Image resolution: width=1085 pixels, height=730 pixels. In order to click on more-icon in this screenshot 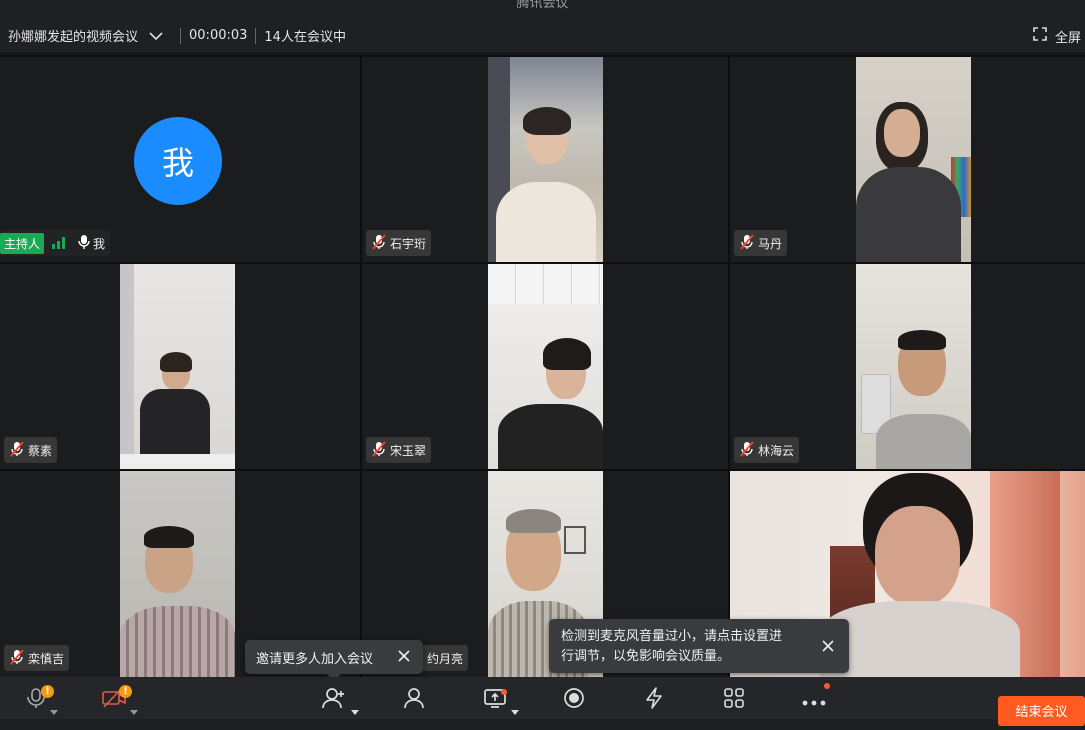, I will do `click(814, 700)`.